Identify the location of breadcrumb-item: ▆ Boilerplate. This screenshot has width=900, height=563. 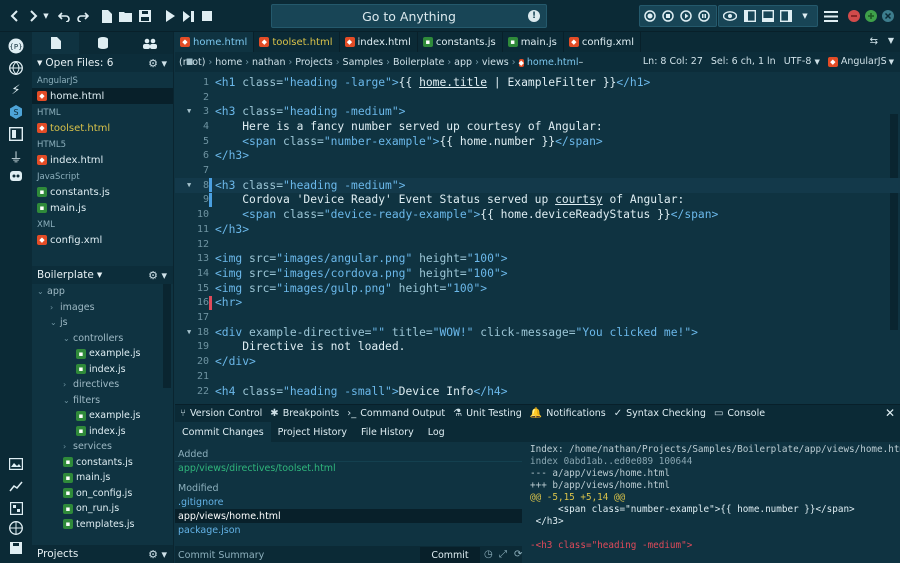
(315, 62).